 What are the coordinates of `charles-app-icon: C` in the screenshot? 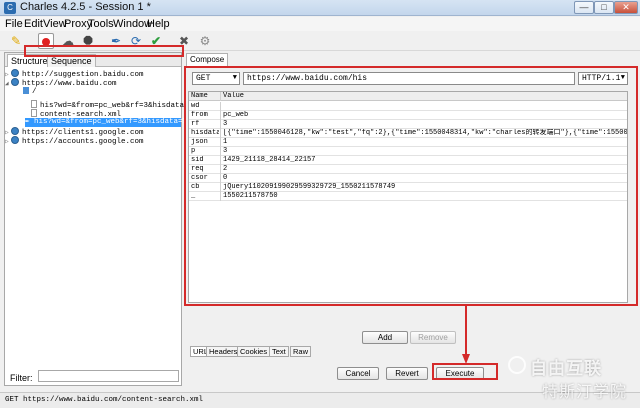 It's located at (10, 8).